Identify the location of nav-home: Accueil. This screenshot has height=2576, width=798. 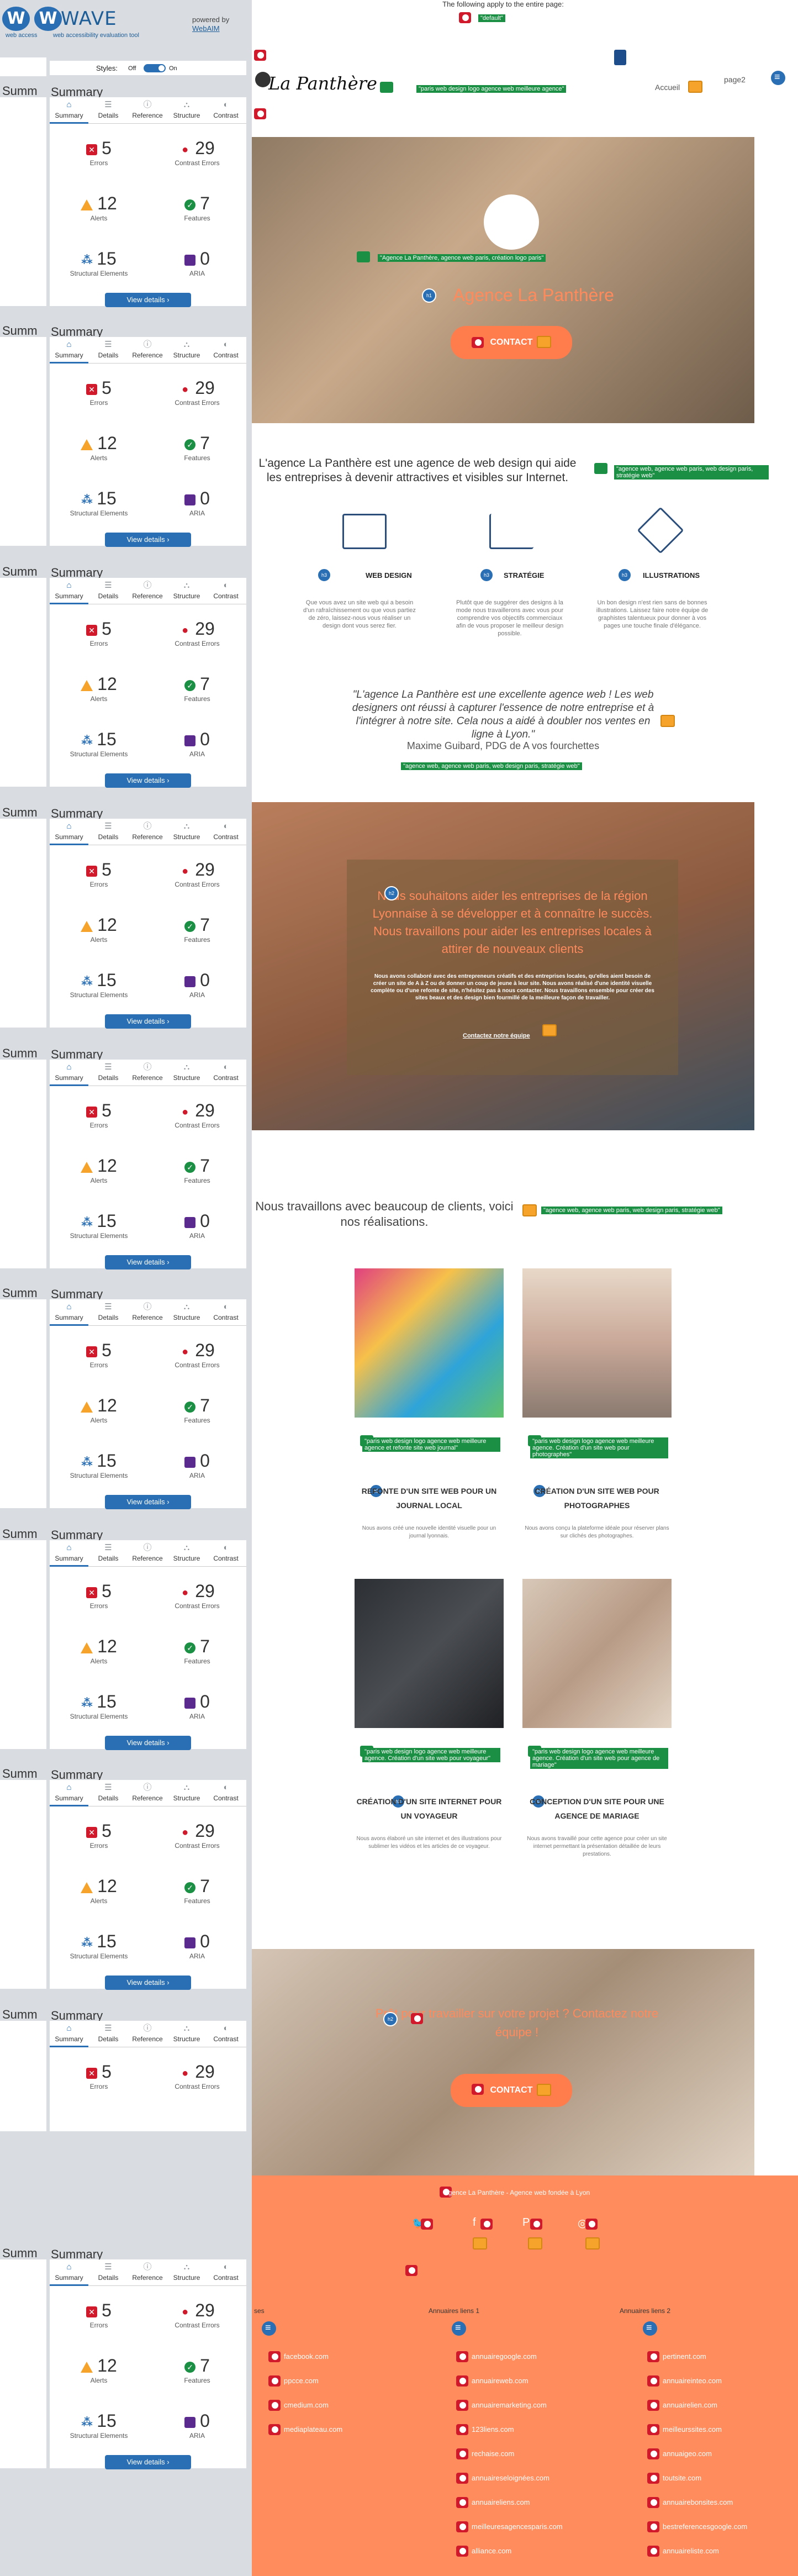
(667, 87).